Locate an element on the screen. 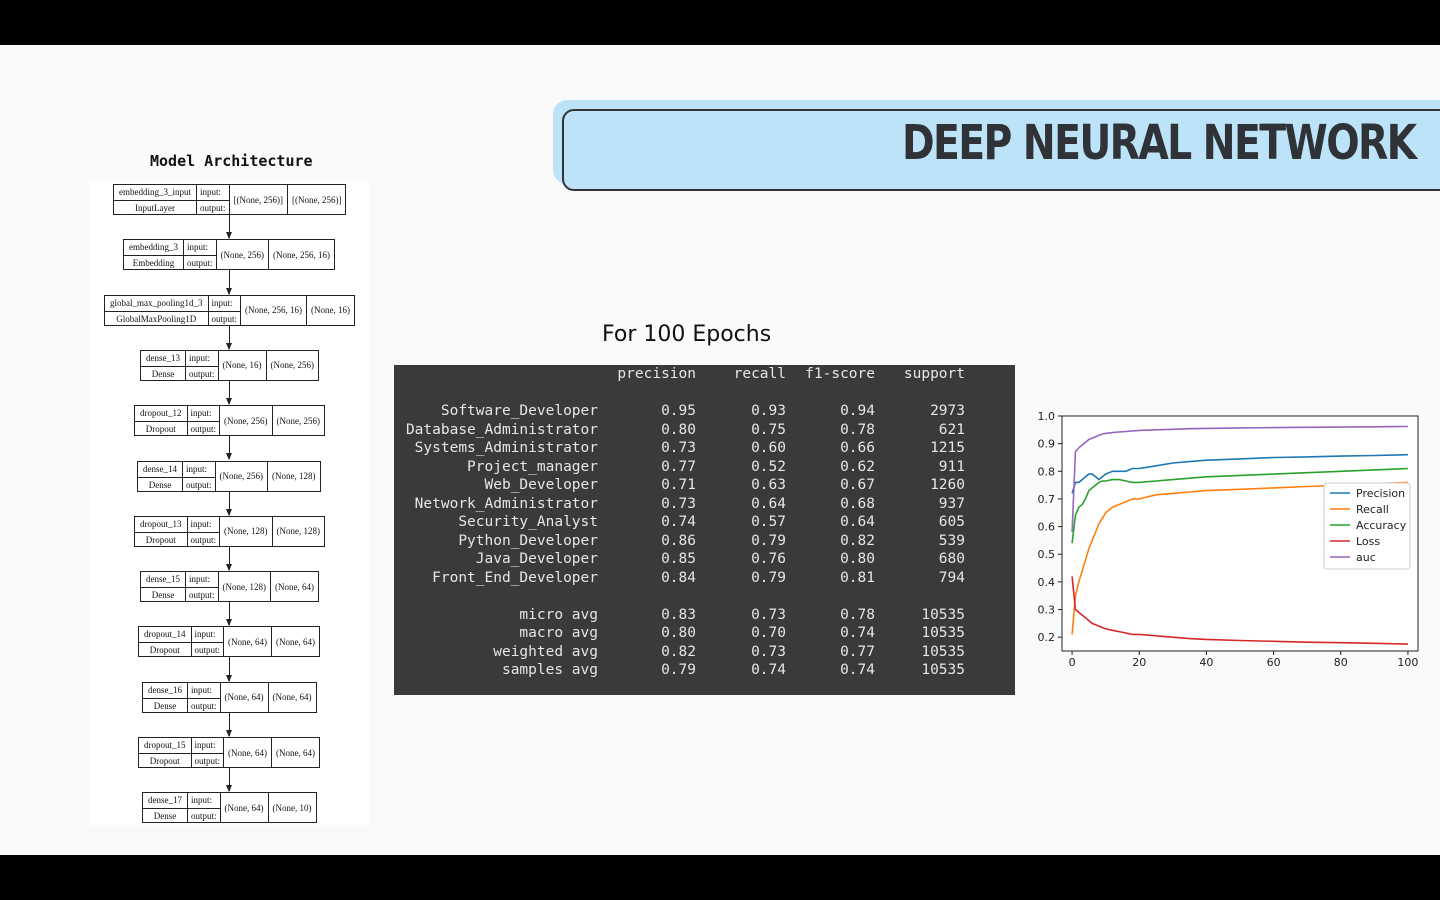 The image size is (1440, 900). input-shape: (None, 256) is located at coordinates (243, 255).